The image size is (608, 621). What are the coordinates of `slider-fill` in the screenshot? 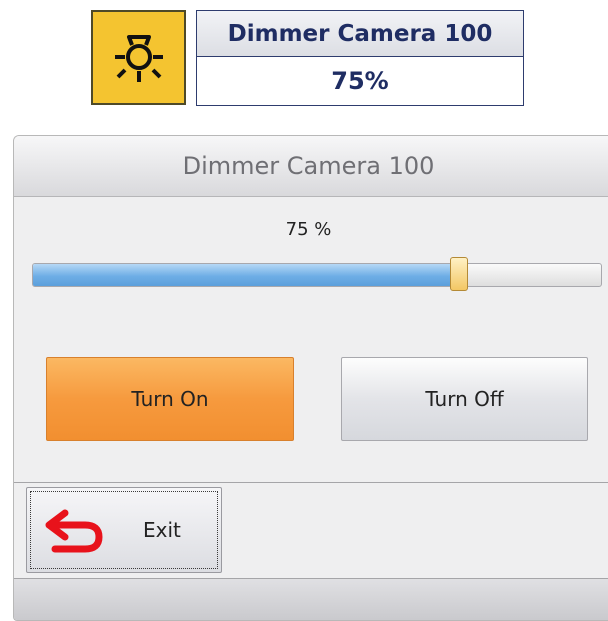 It's located at (246, 275).